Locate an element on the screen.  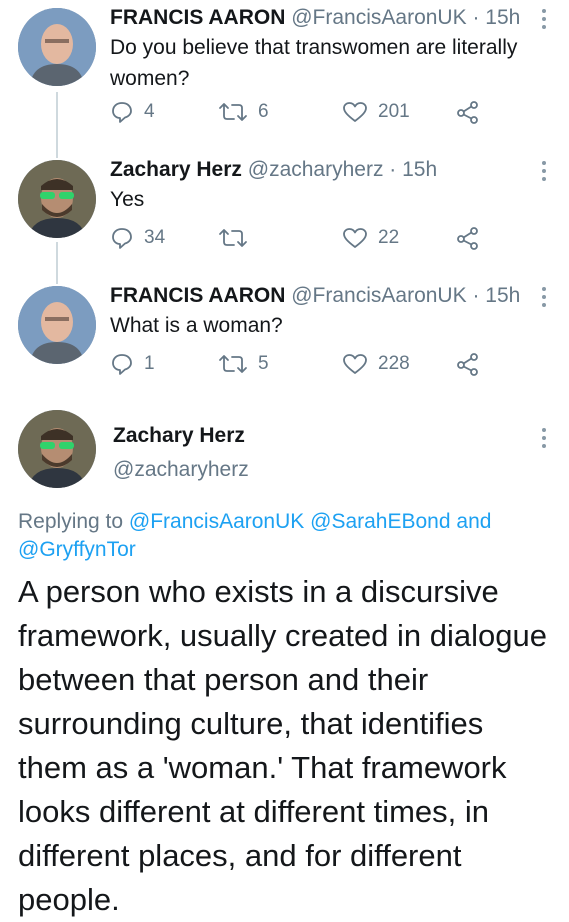
reply-button: 4 is located at coordinates (132, 112).